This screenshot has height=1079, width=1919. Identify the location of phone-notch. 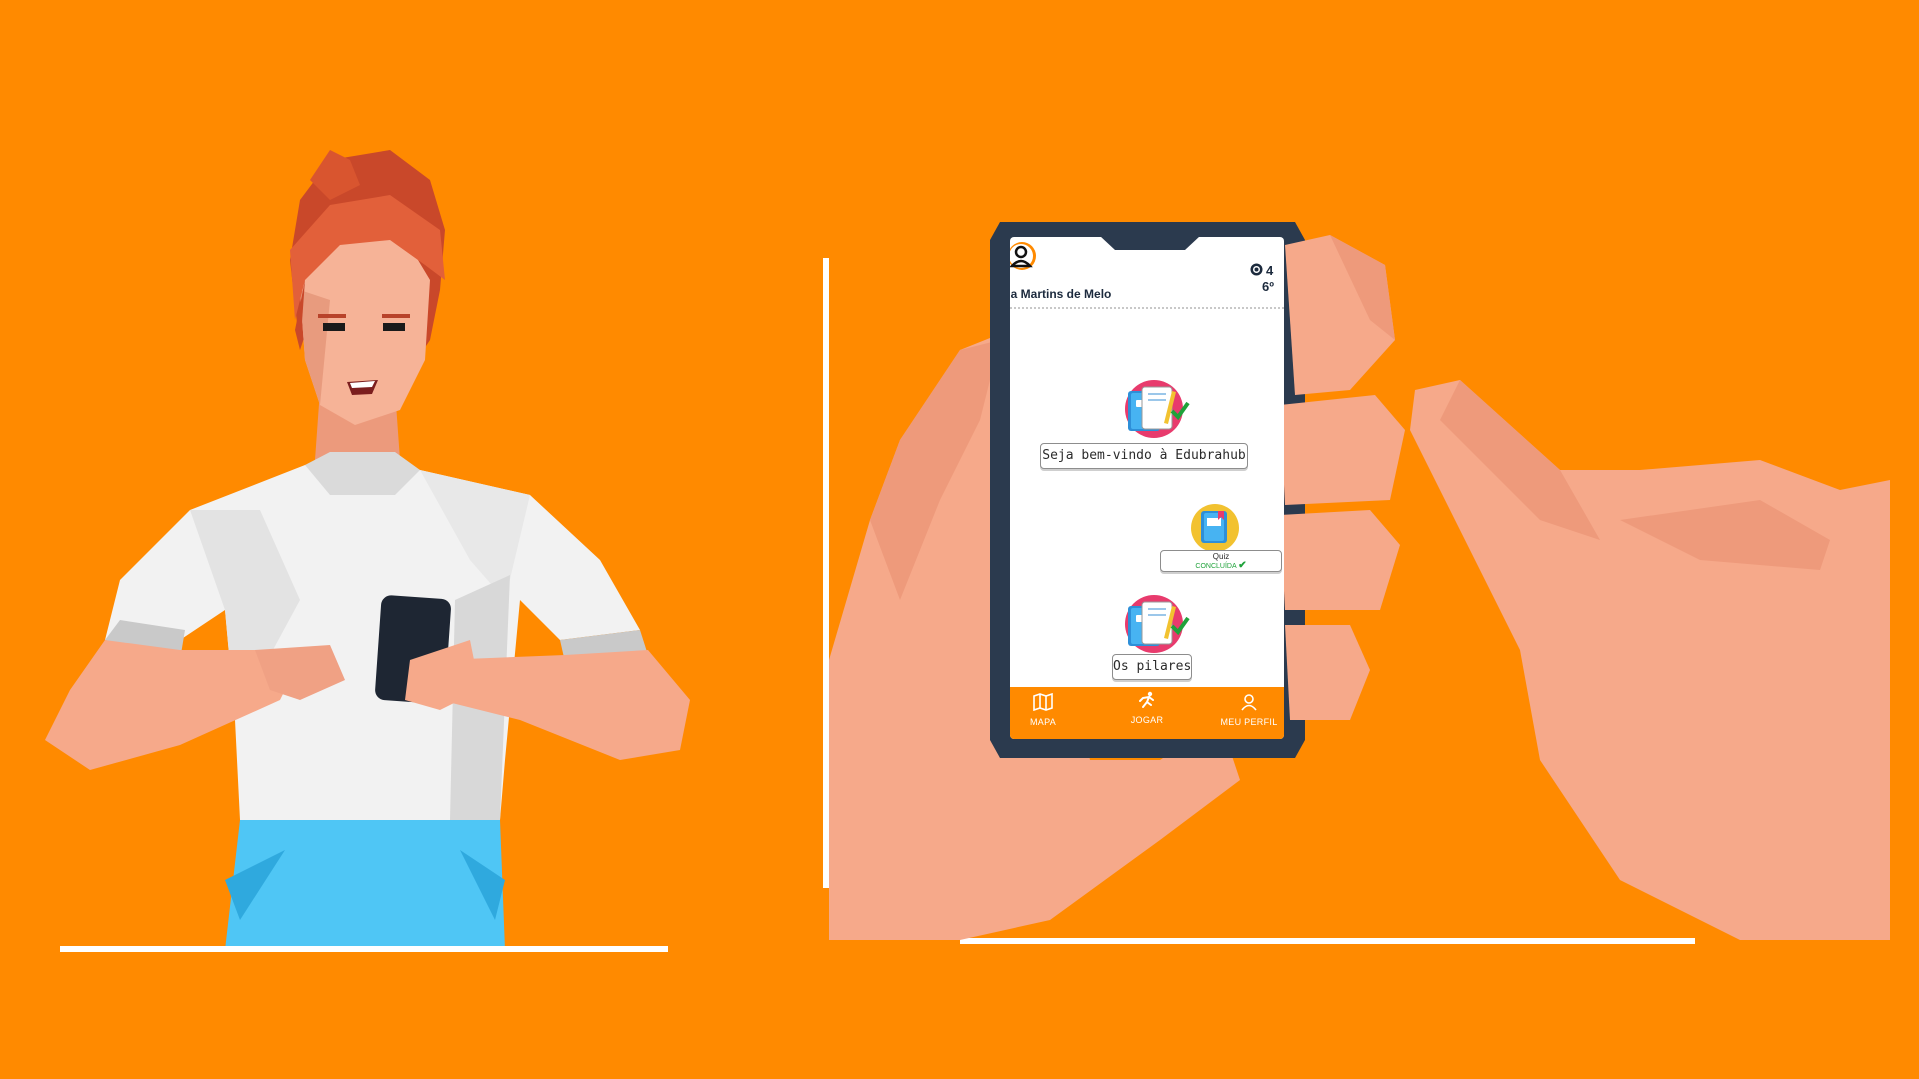
(1150, 243).